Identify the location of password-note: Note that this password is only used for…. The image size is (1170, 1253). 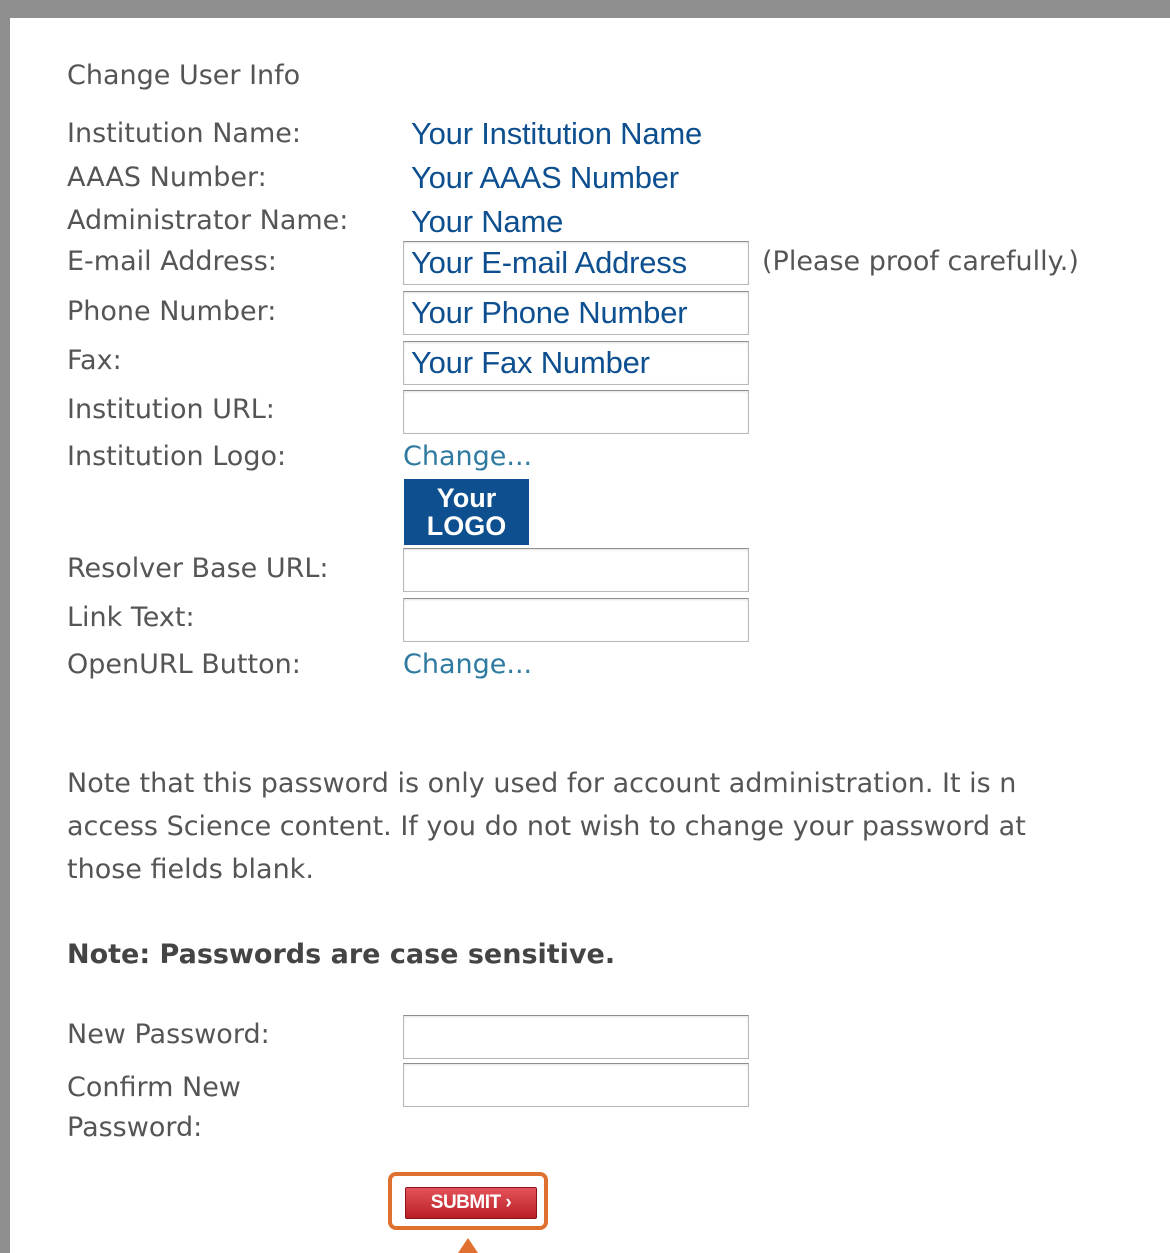
(546, 826).